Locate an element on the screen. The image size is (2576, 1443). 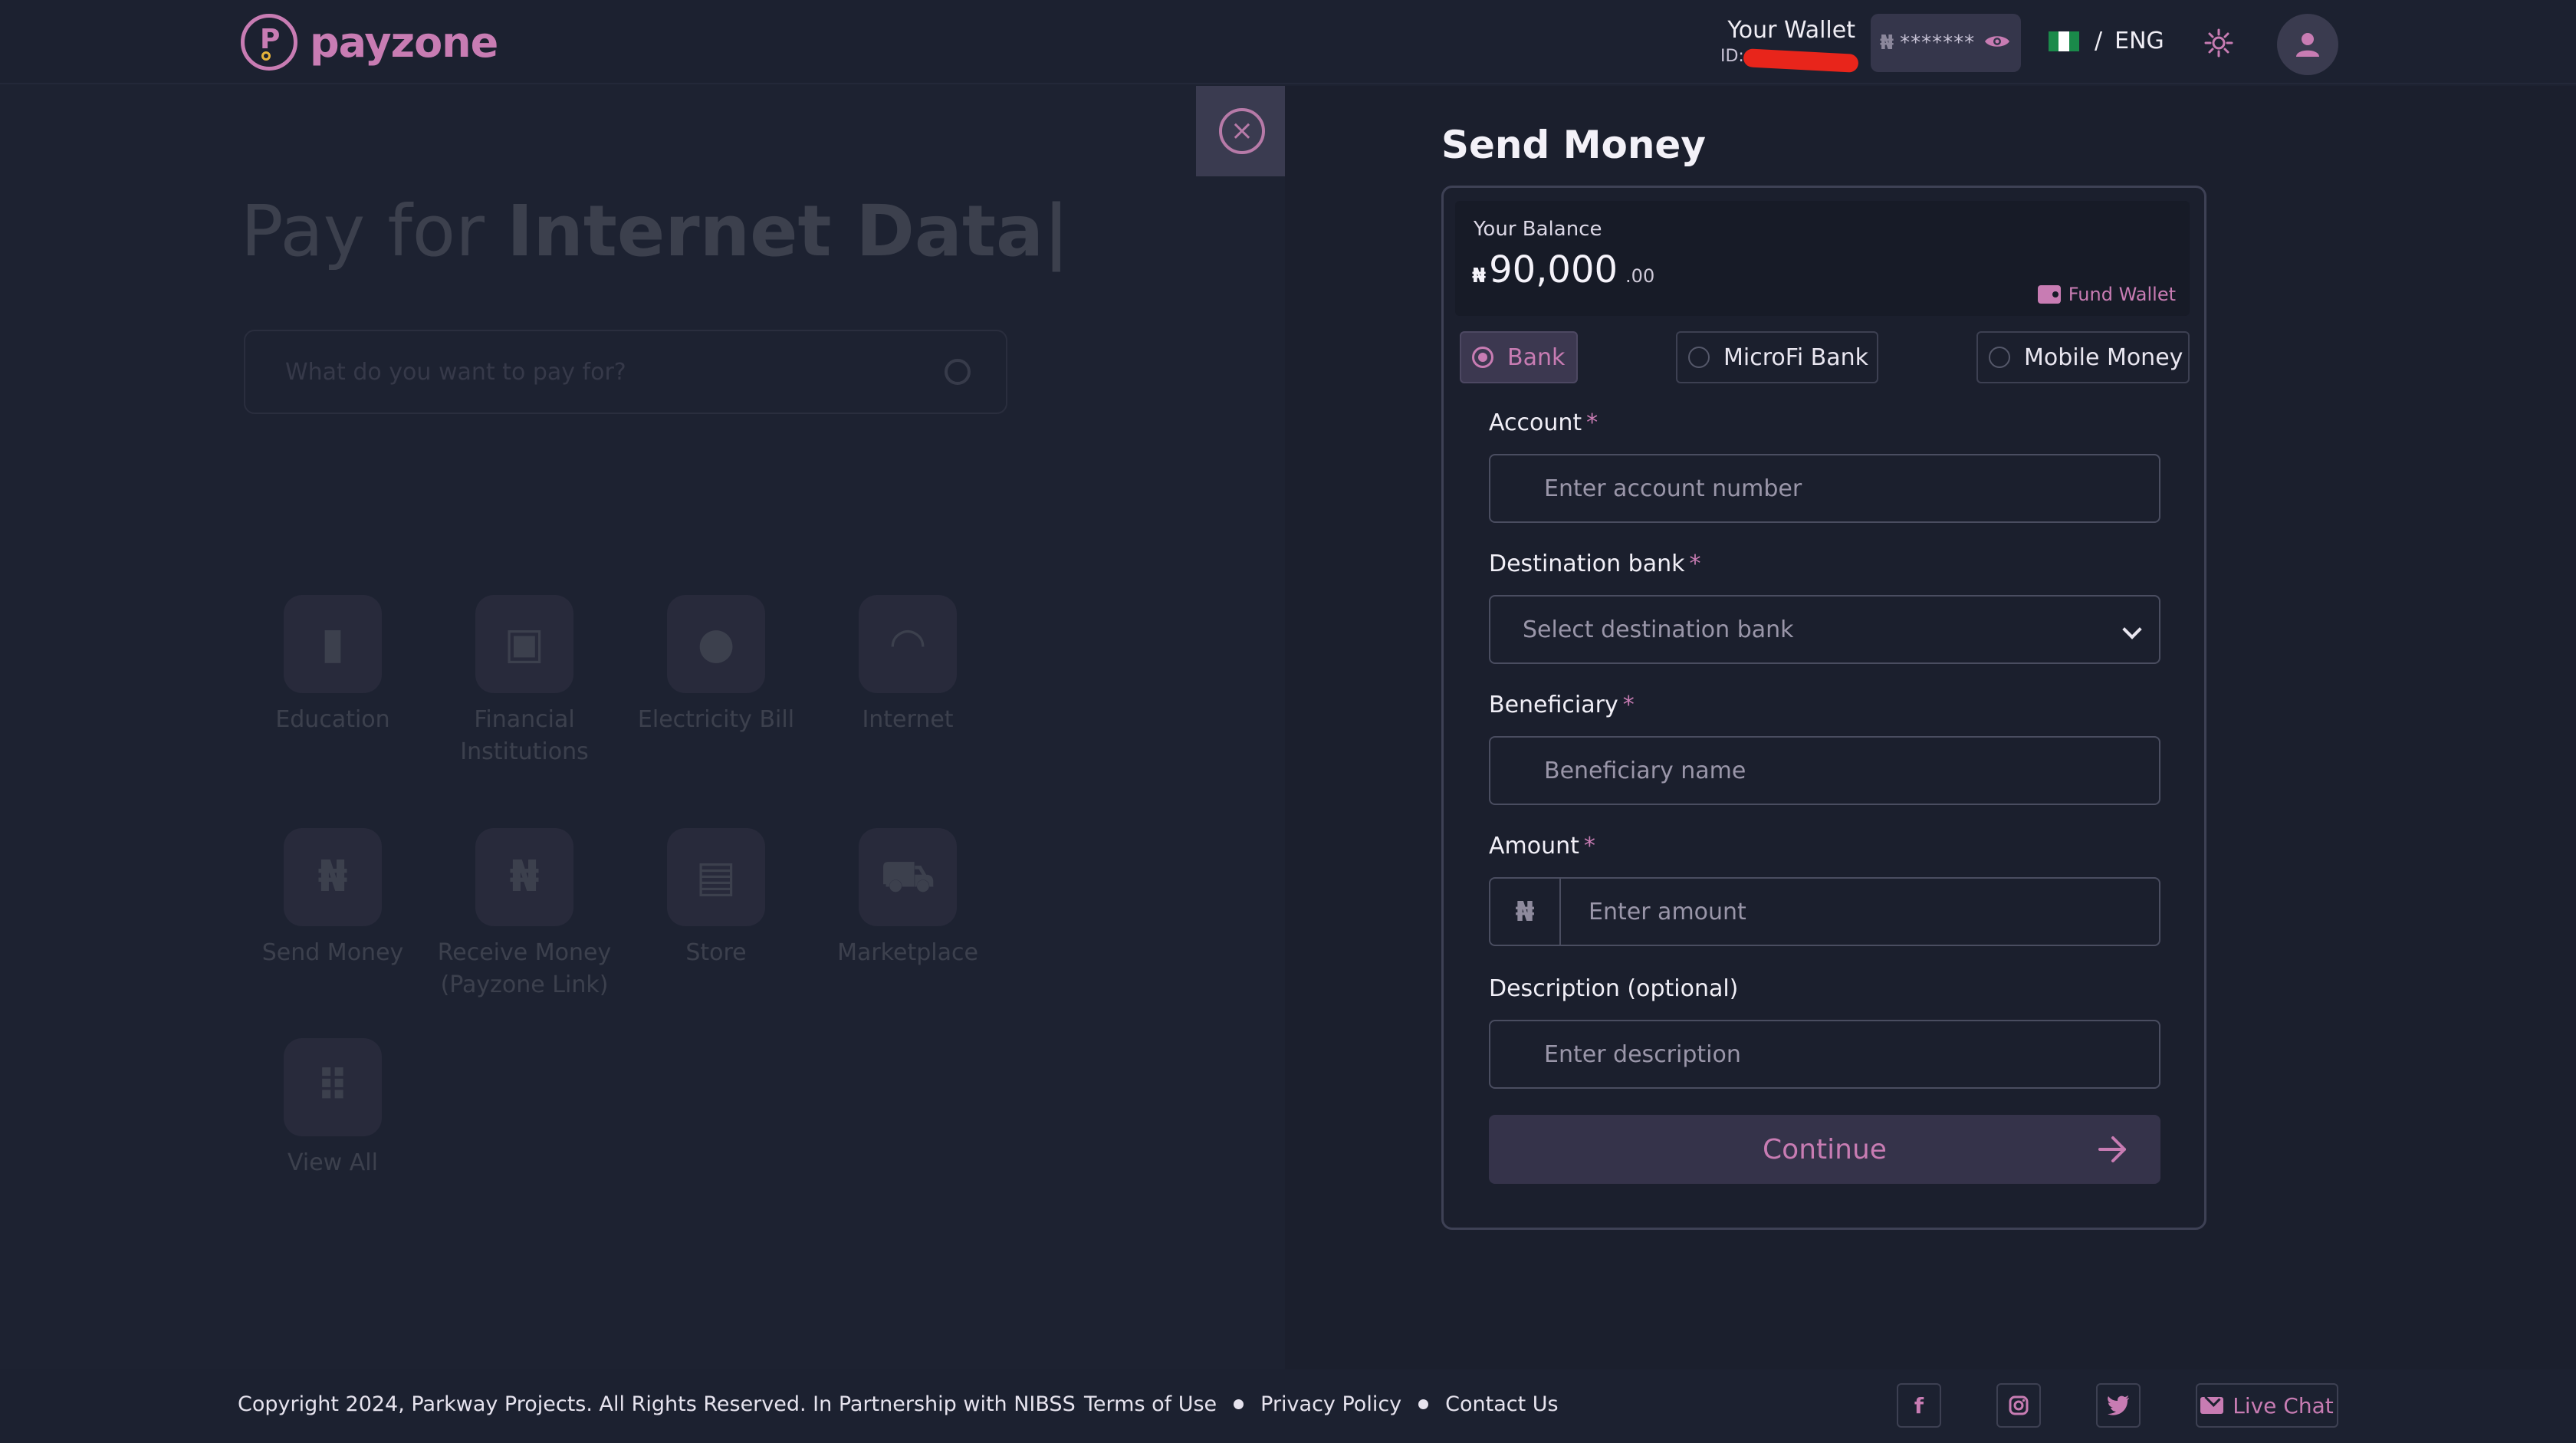
wallet-info: Your Wallet ID: is located at coordinates (1785, 45).